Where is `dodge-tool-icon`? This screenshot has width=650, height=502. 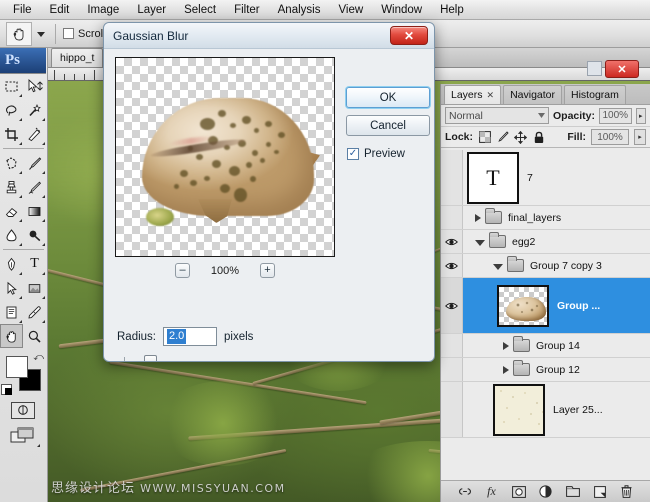
dodge-tool-icon is located at coordinates (34, 235).